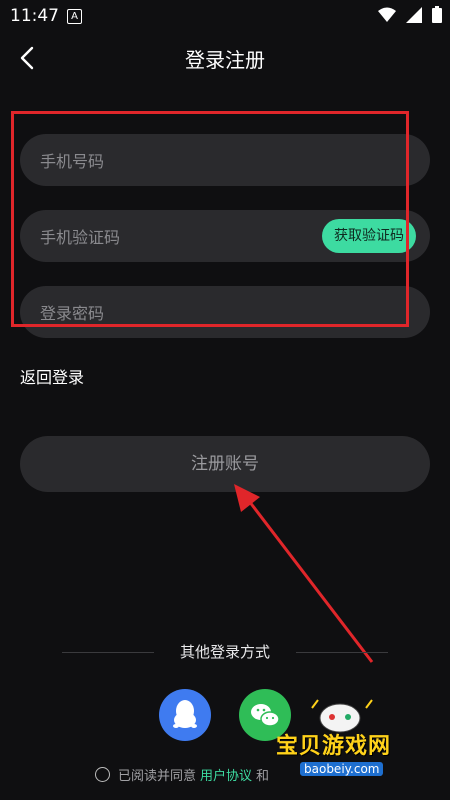  What do you see at coordinates (342, 769) in the screenshot?
I see `watermark-url: baobeiy.com` at bounding box center [342, 769].